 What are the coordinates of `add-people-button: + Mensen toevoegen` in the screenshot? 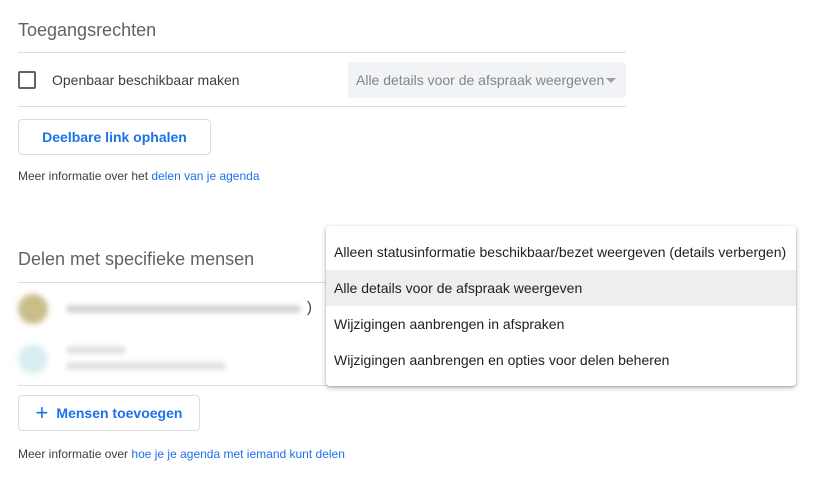 It's located at (109, 413).